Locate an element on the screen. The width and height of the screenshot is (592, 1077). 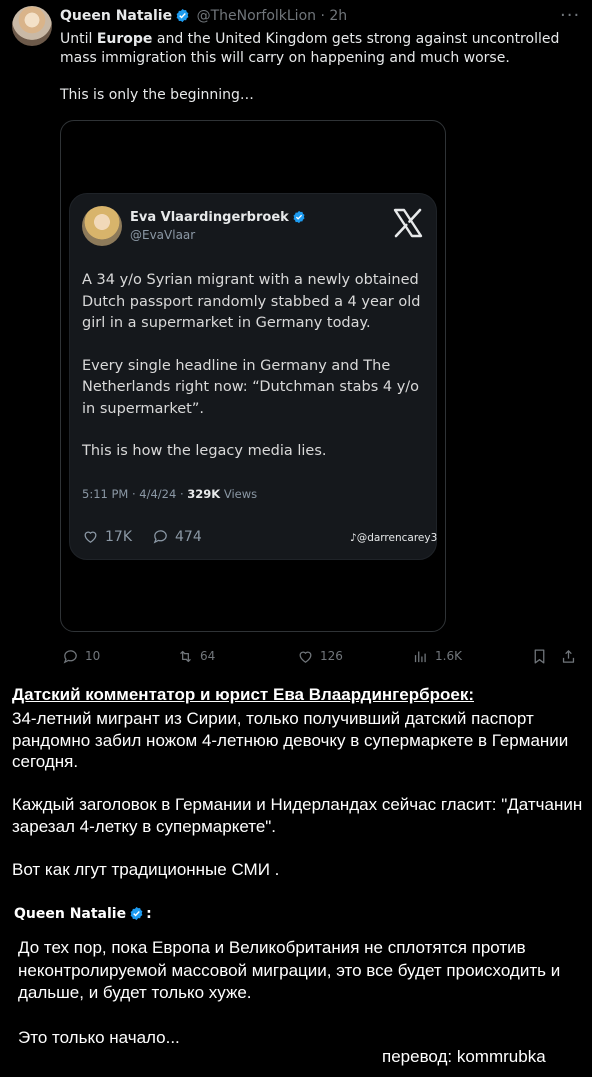
reply-button: 10 is located at coordinates (81, 656).